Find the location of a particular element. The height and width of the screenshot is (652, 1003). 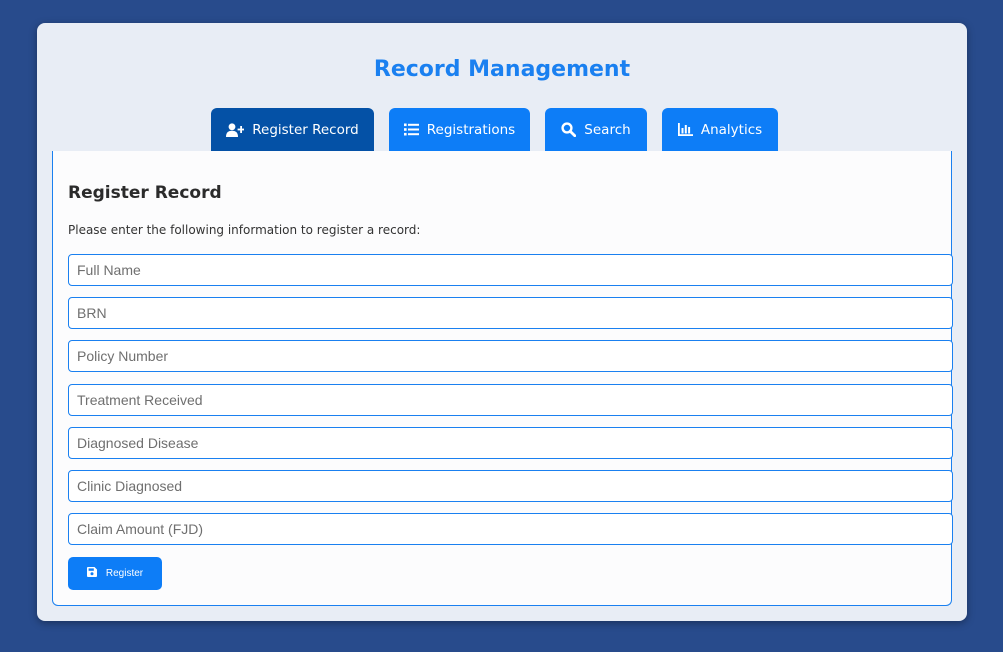

tab-analytics: Analytics is located at coordinates (720, 129).